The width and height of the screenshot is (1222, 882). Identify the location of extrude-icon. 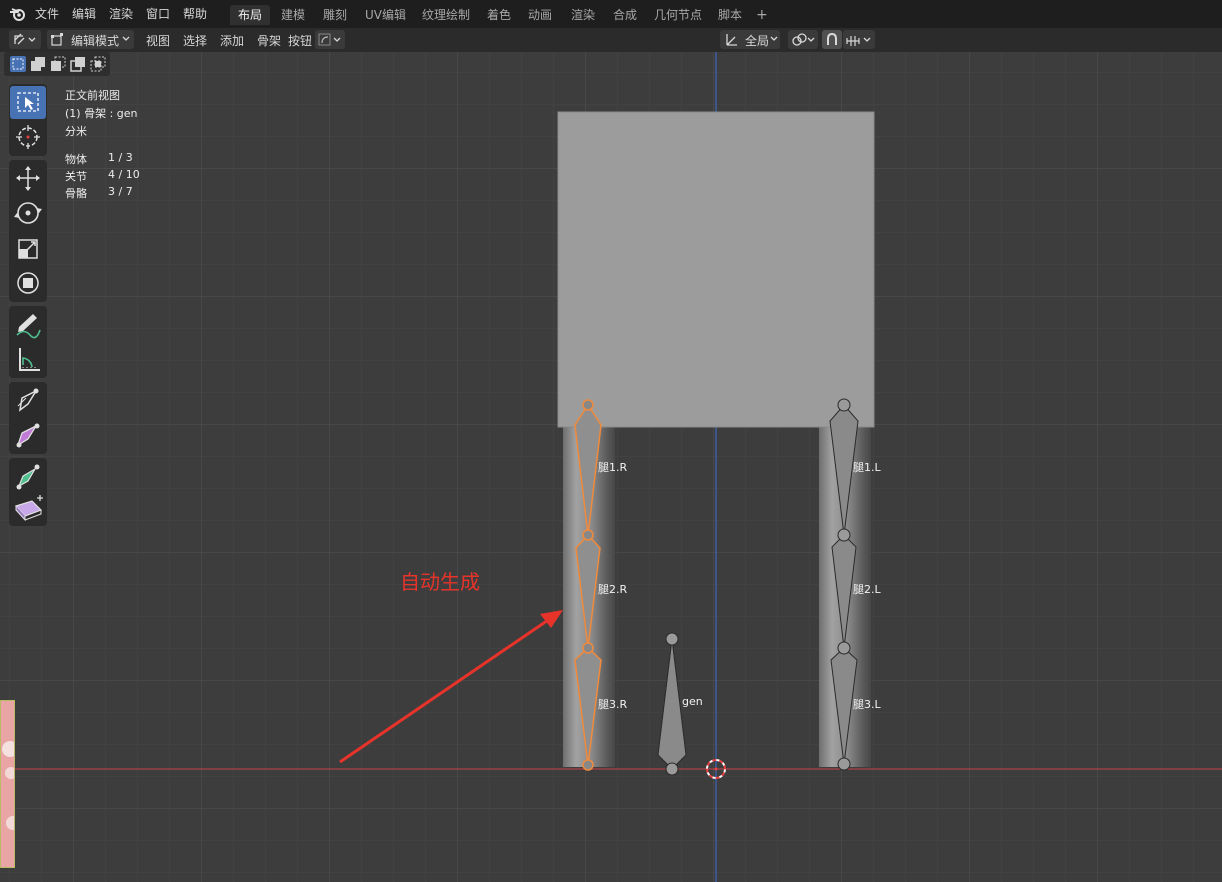
(28, 477).